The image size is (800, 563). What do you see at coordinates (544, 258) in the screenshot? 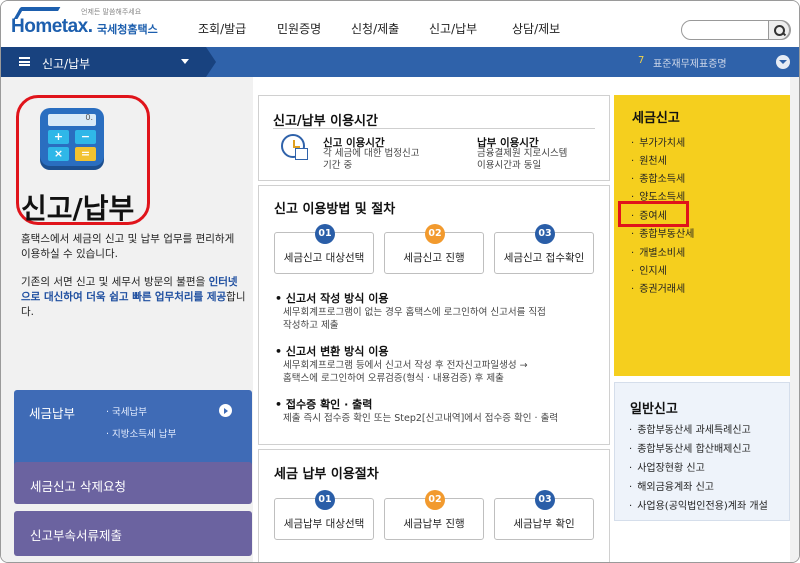
I see `step-label: 세금신고 접수확인` at bounding box center [544, 258].